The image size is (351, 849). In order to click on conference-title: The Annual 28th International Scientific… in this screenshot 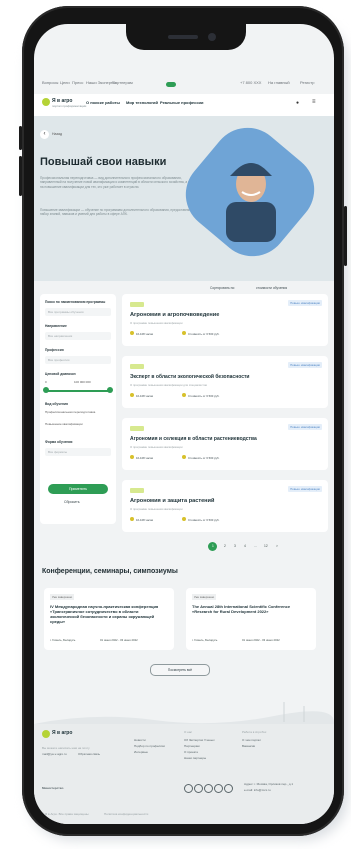, I will do `click(251, 609)`.